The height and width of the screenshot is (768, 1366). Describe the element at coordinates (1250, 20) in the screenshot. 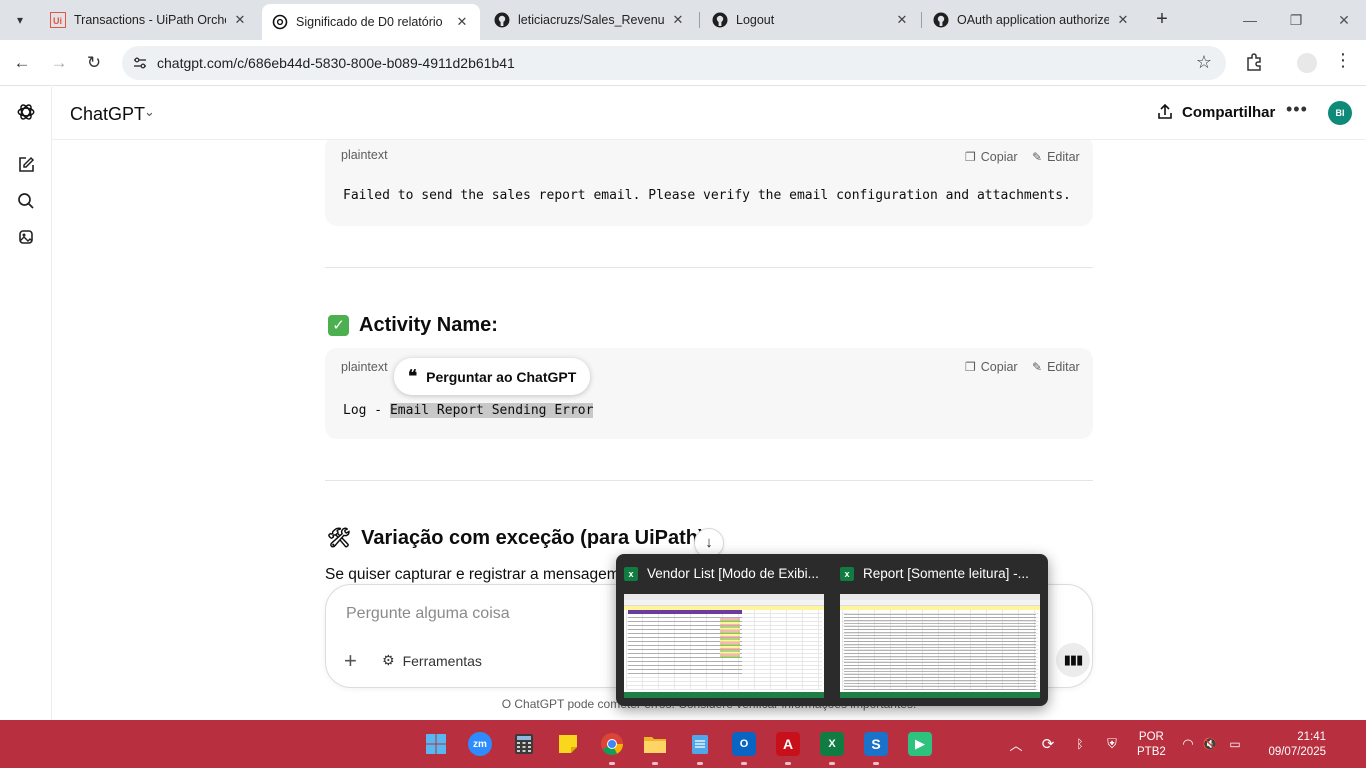

I see `minimize-icon: —` at that location.